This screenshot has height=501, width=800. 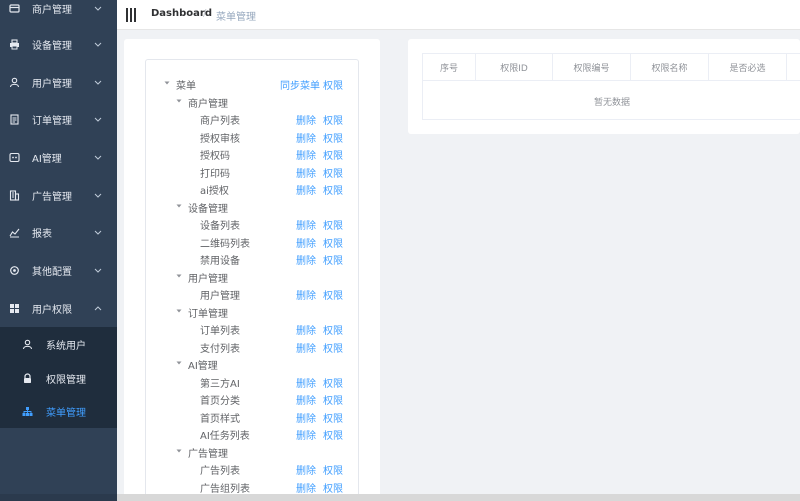 I want to click on tree-node-label: 设备管理, so click(x=208, y=209).